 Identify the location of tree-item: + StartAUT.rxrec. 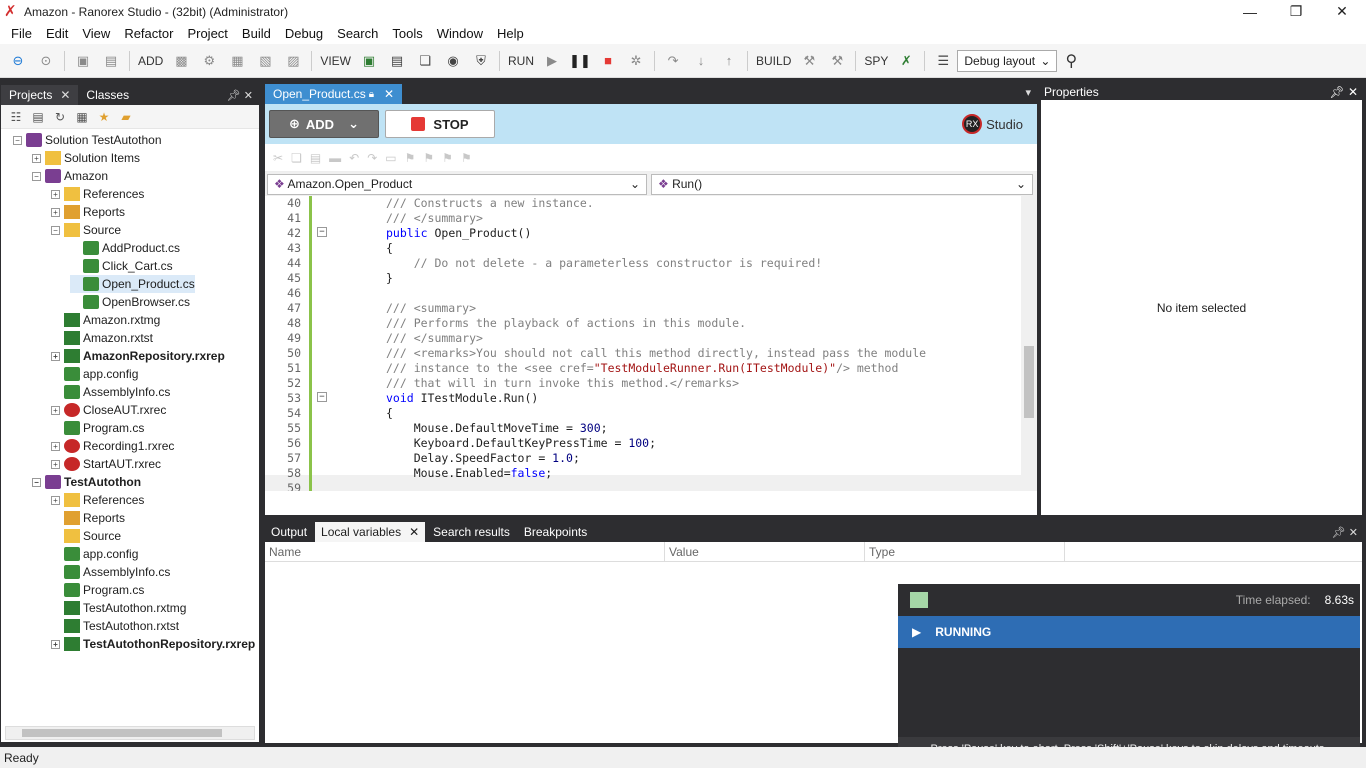
(106, 464).